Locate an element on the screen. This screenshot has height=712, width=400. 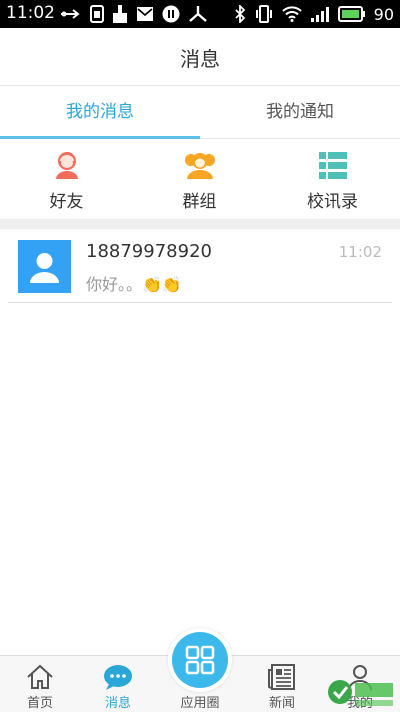
friends-entry: 好友 is located at coordinates (66, 179).